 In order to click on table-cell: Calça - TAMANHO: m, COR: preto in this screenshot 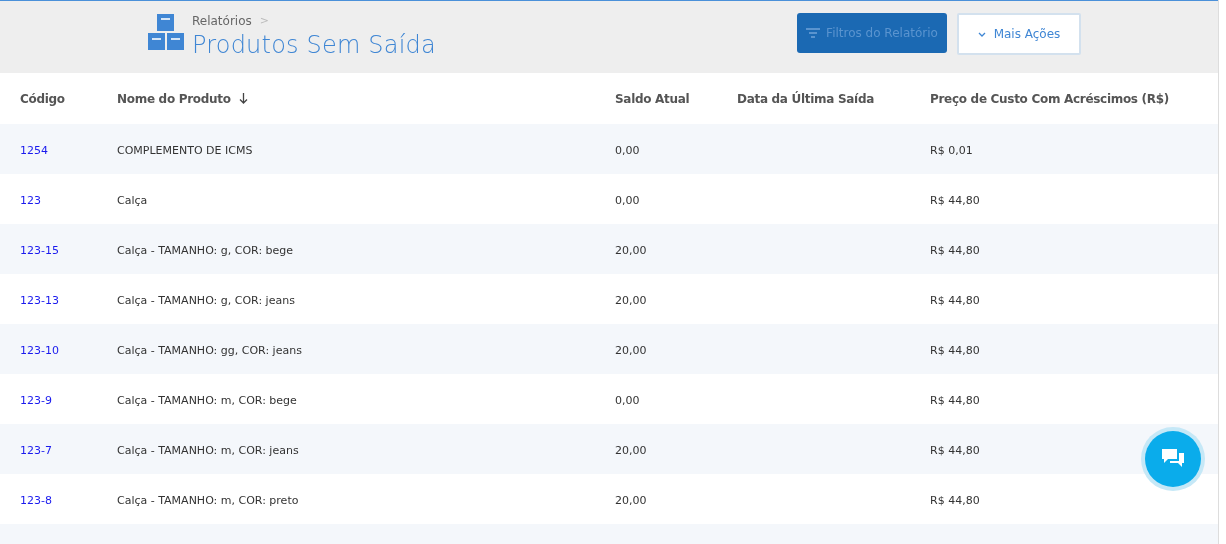, I will do `click(208, 500)`.